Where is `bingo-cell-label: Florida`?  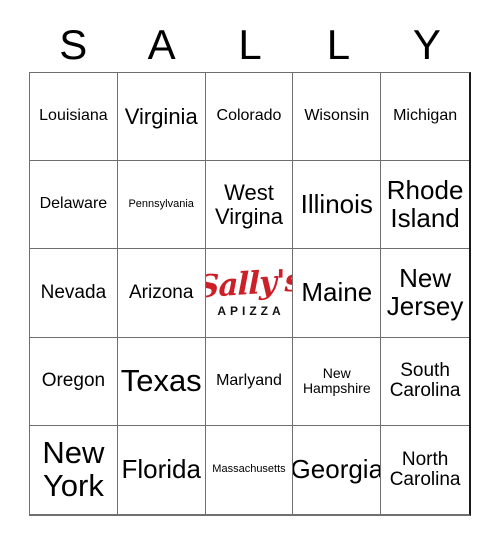 bingo-cell-label: Florida is located at coordinates (161, 469).